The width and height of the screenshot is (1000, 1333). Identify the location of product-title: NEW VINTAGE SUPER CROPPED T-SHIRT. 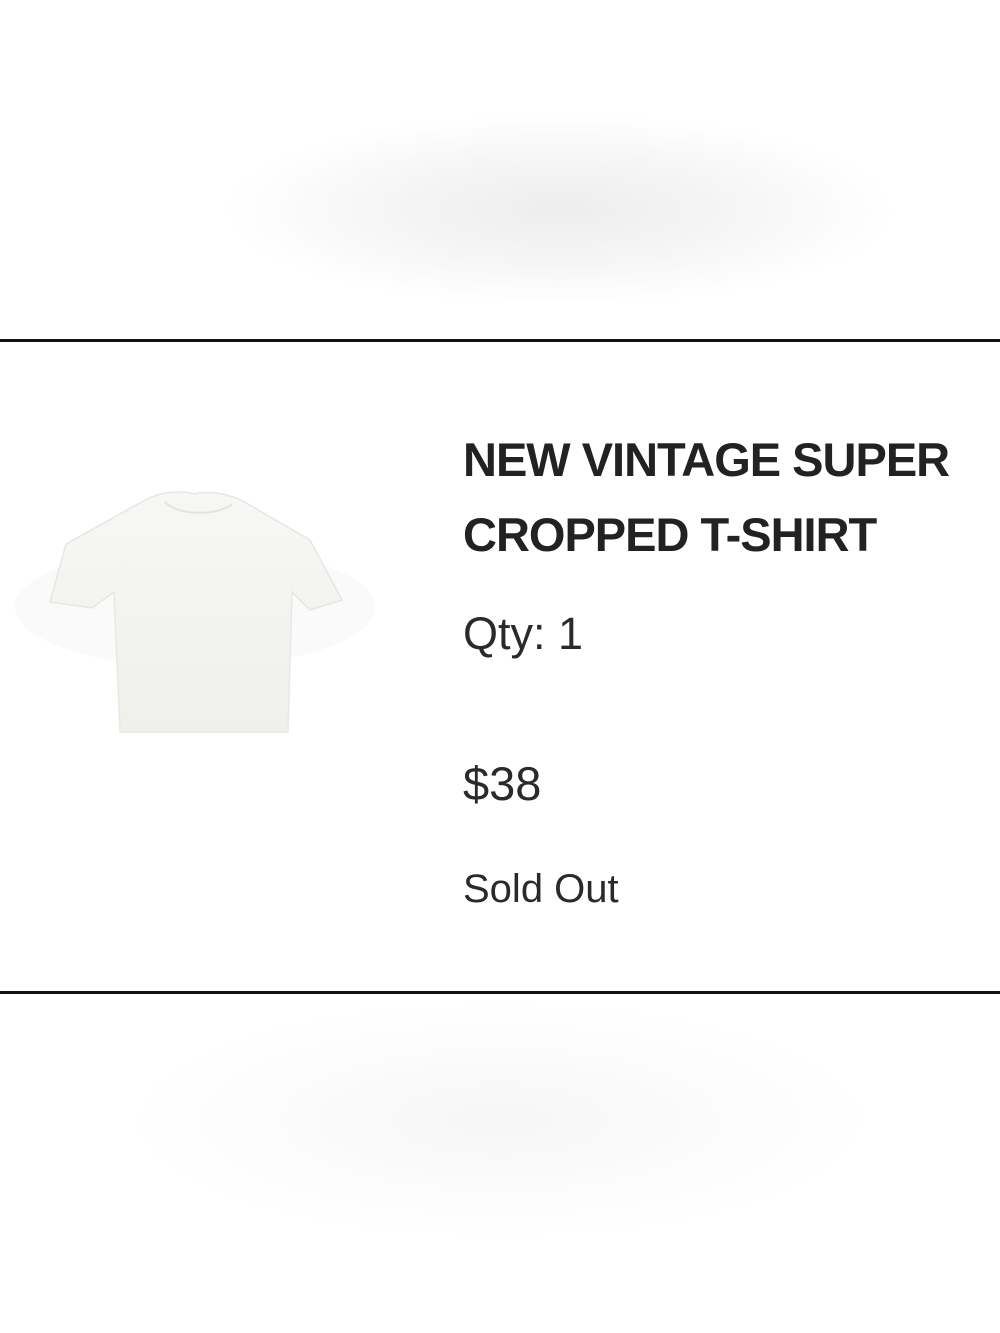
(730, 497).